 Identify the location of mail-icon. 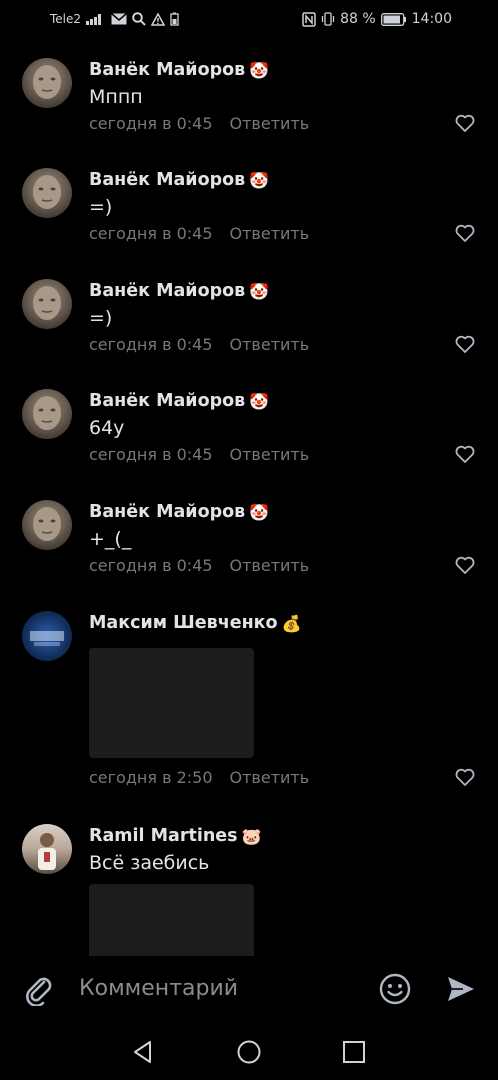
(119, 19).